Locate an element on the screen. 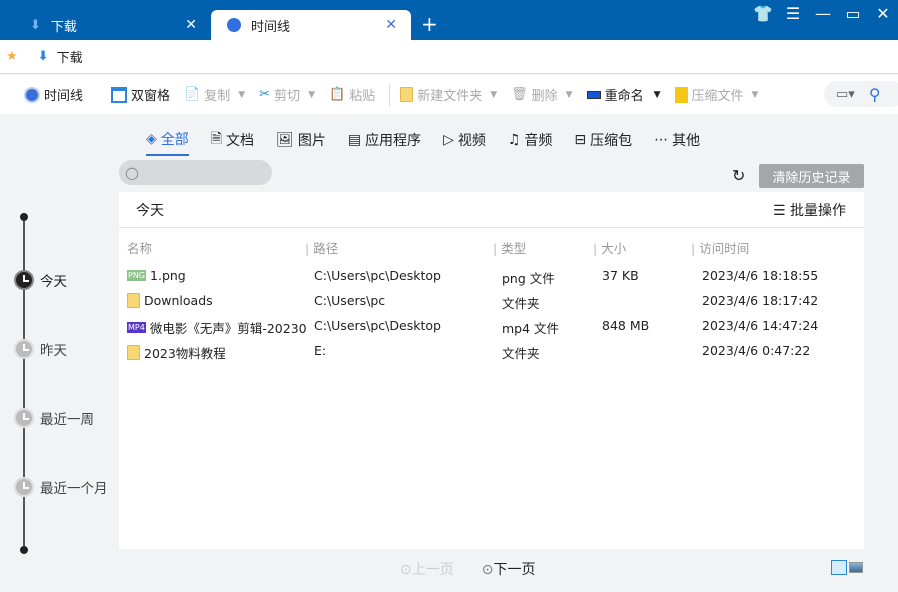 This screenshot has width=898, height=592. next-page-button: ⊙下一页 is located at coordinates (509, 569).